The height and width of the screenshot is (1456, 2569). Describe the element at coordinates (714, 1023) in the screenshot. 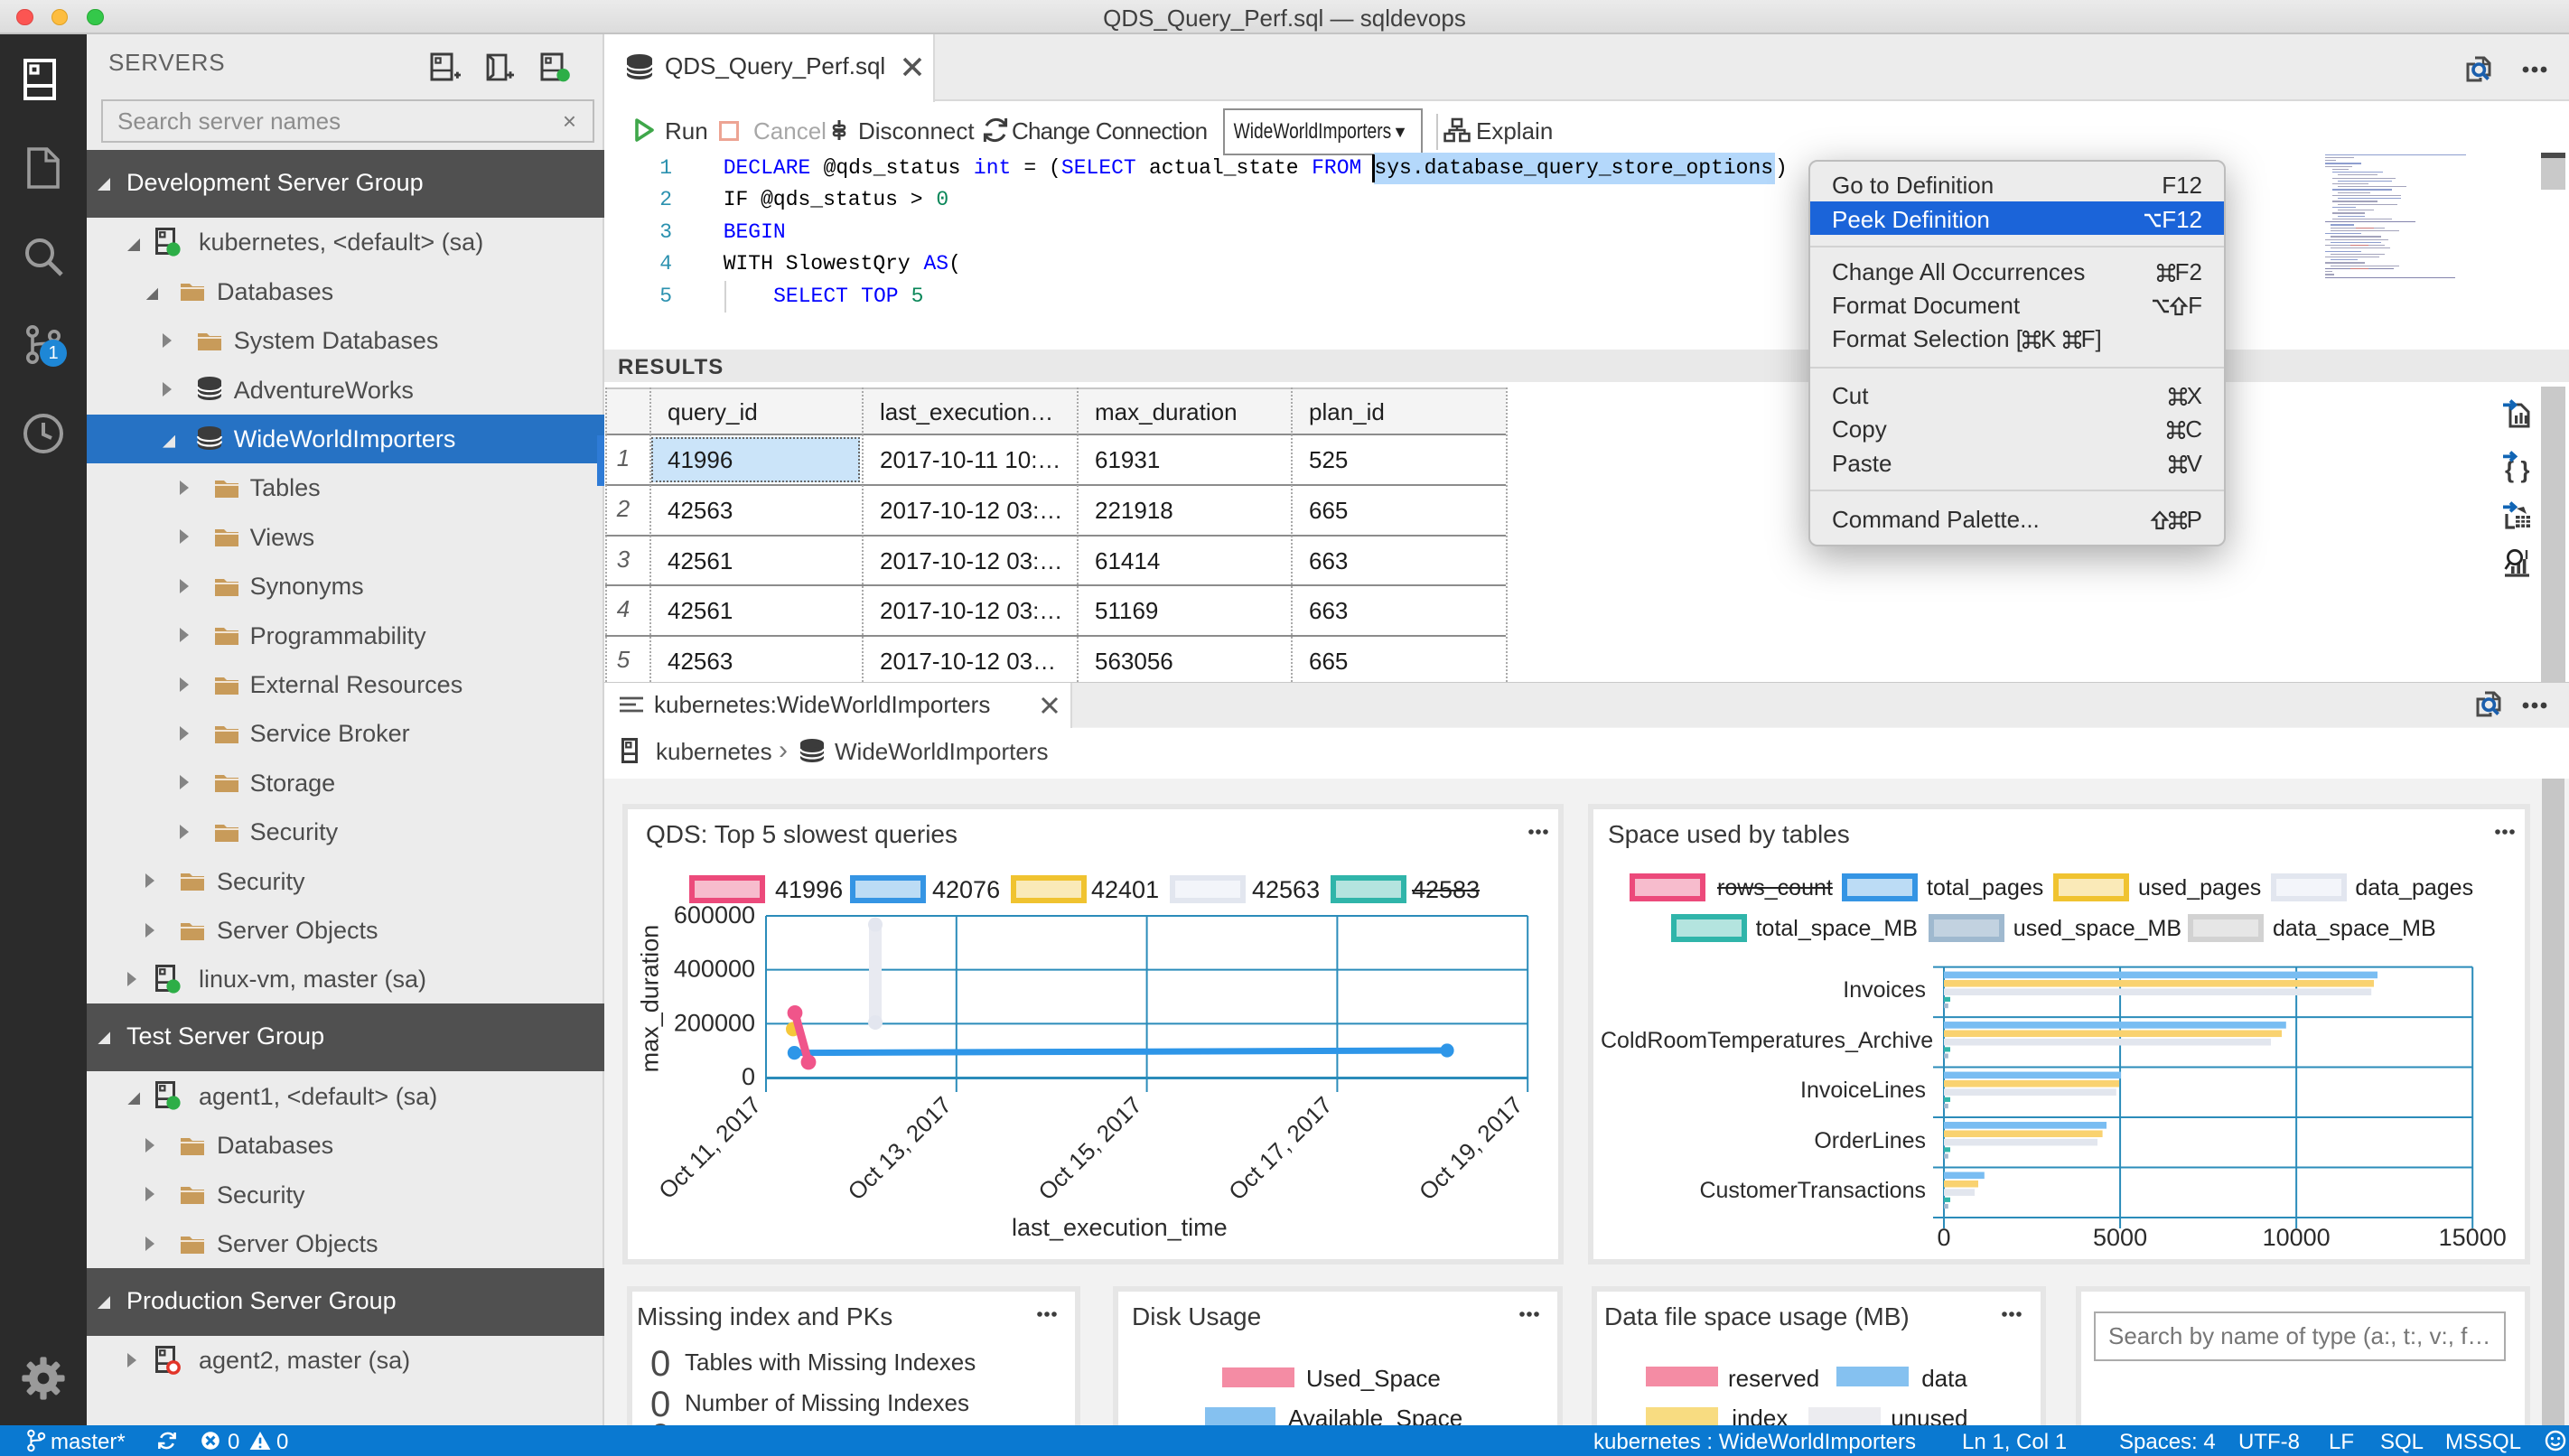

I see `svg-text: 200000` at that location.